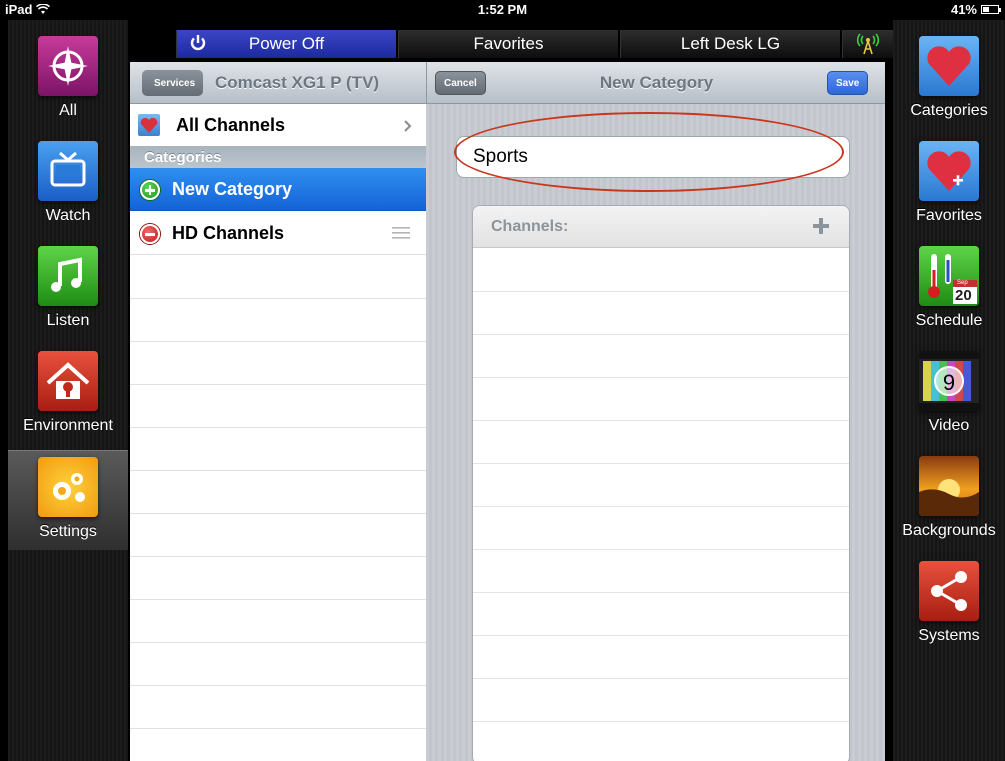  Describe the element at coordinates (949, 320) in the screenshot. I see `nav-schedule-label: Schedule` at that location.